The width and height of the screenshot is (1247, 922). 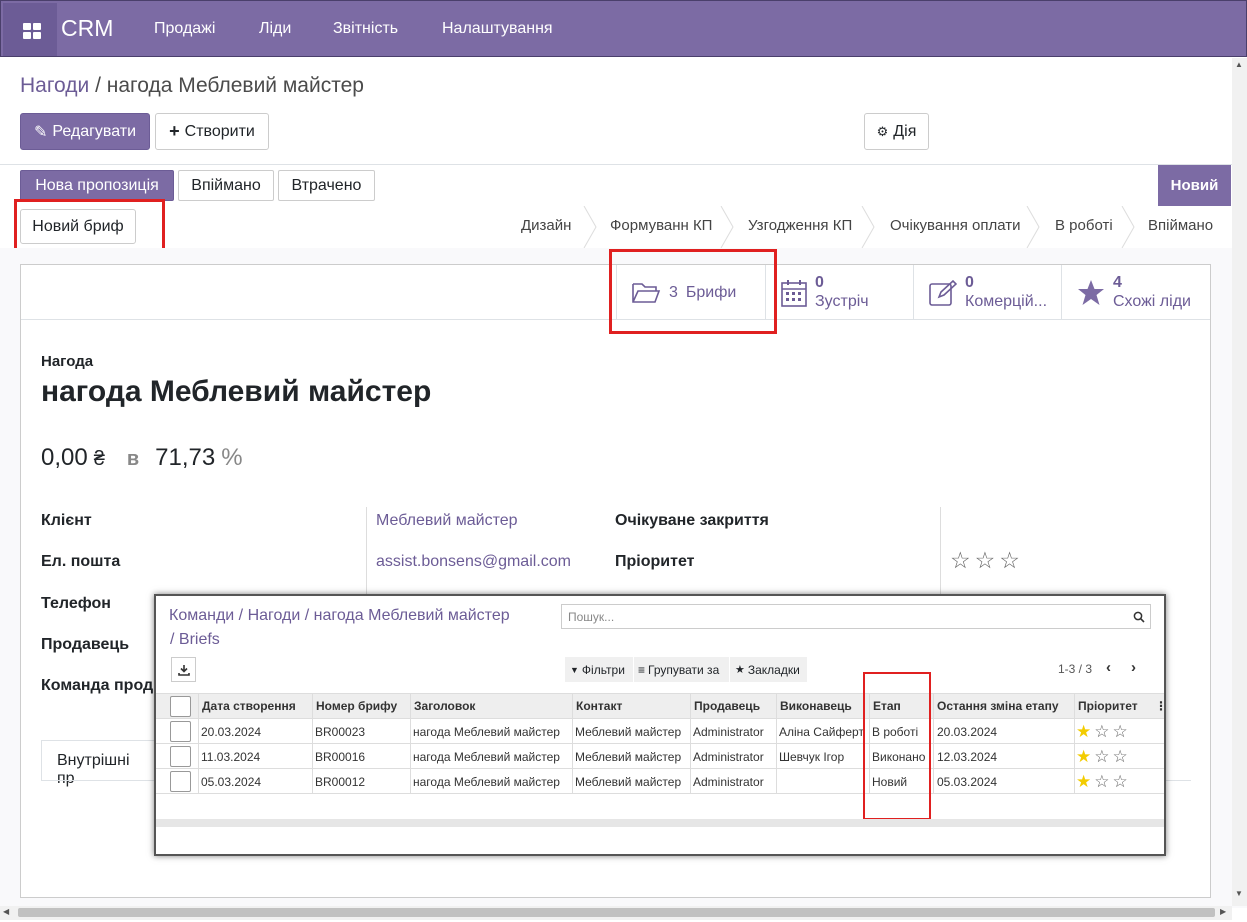 What do you see at coordinates (967, 732) in the screenshot?
I see `cell-stage-changed: 20.03.2024` at bounding box center [967, 732].